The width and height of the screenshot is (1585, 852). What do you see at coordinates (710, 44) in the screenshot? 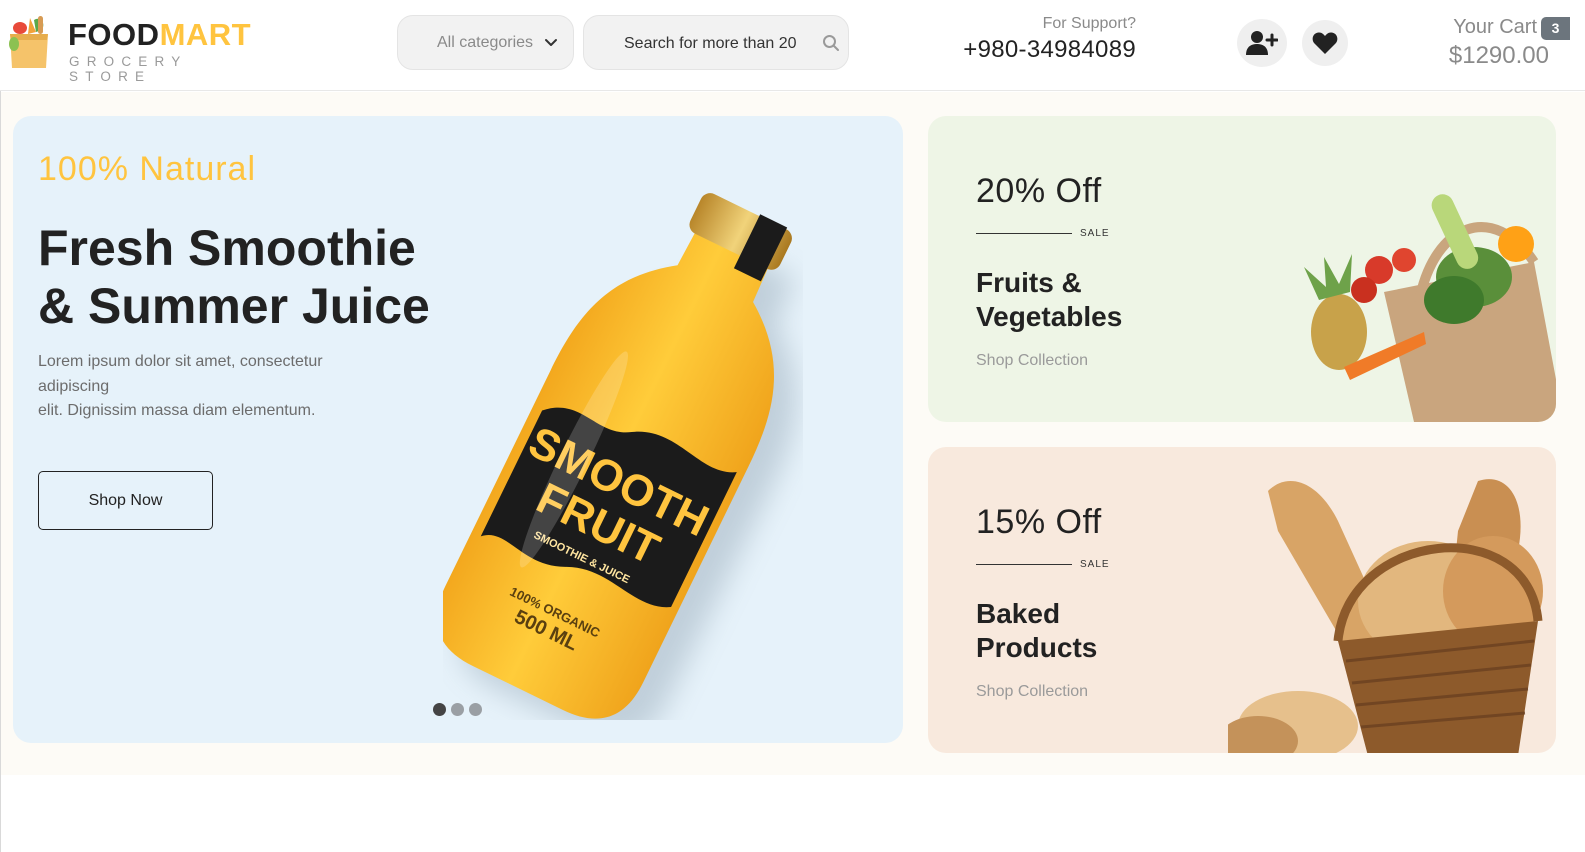
I see `search-input` at bounding box center [710, 44].